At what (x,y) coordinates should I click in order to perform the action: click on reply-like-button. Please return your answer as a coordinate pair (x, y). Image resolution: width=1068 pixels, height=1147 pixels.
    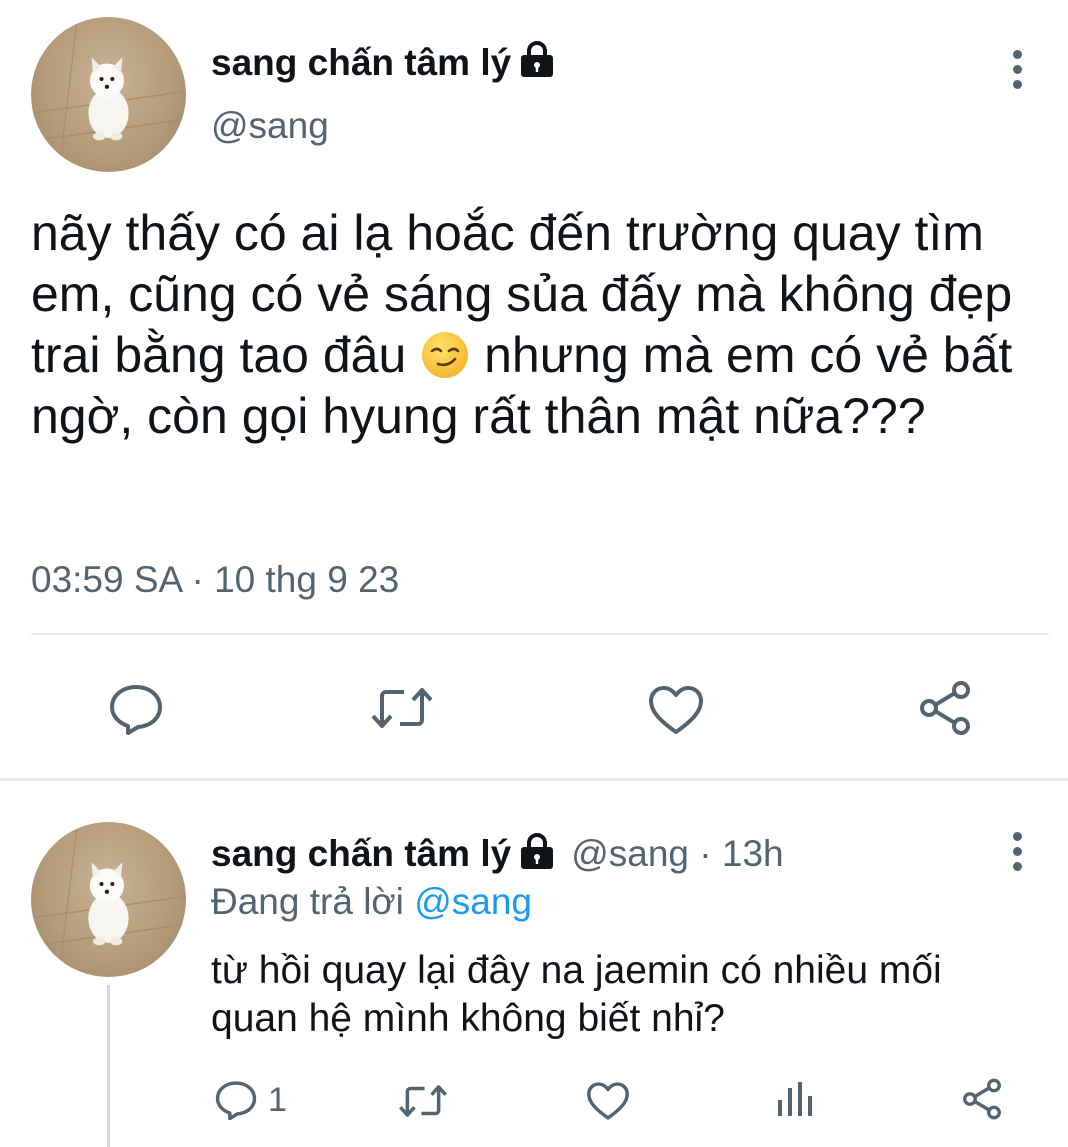
    Looking at the image, I should click on (608, 1101).